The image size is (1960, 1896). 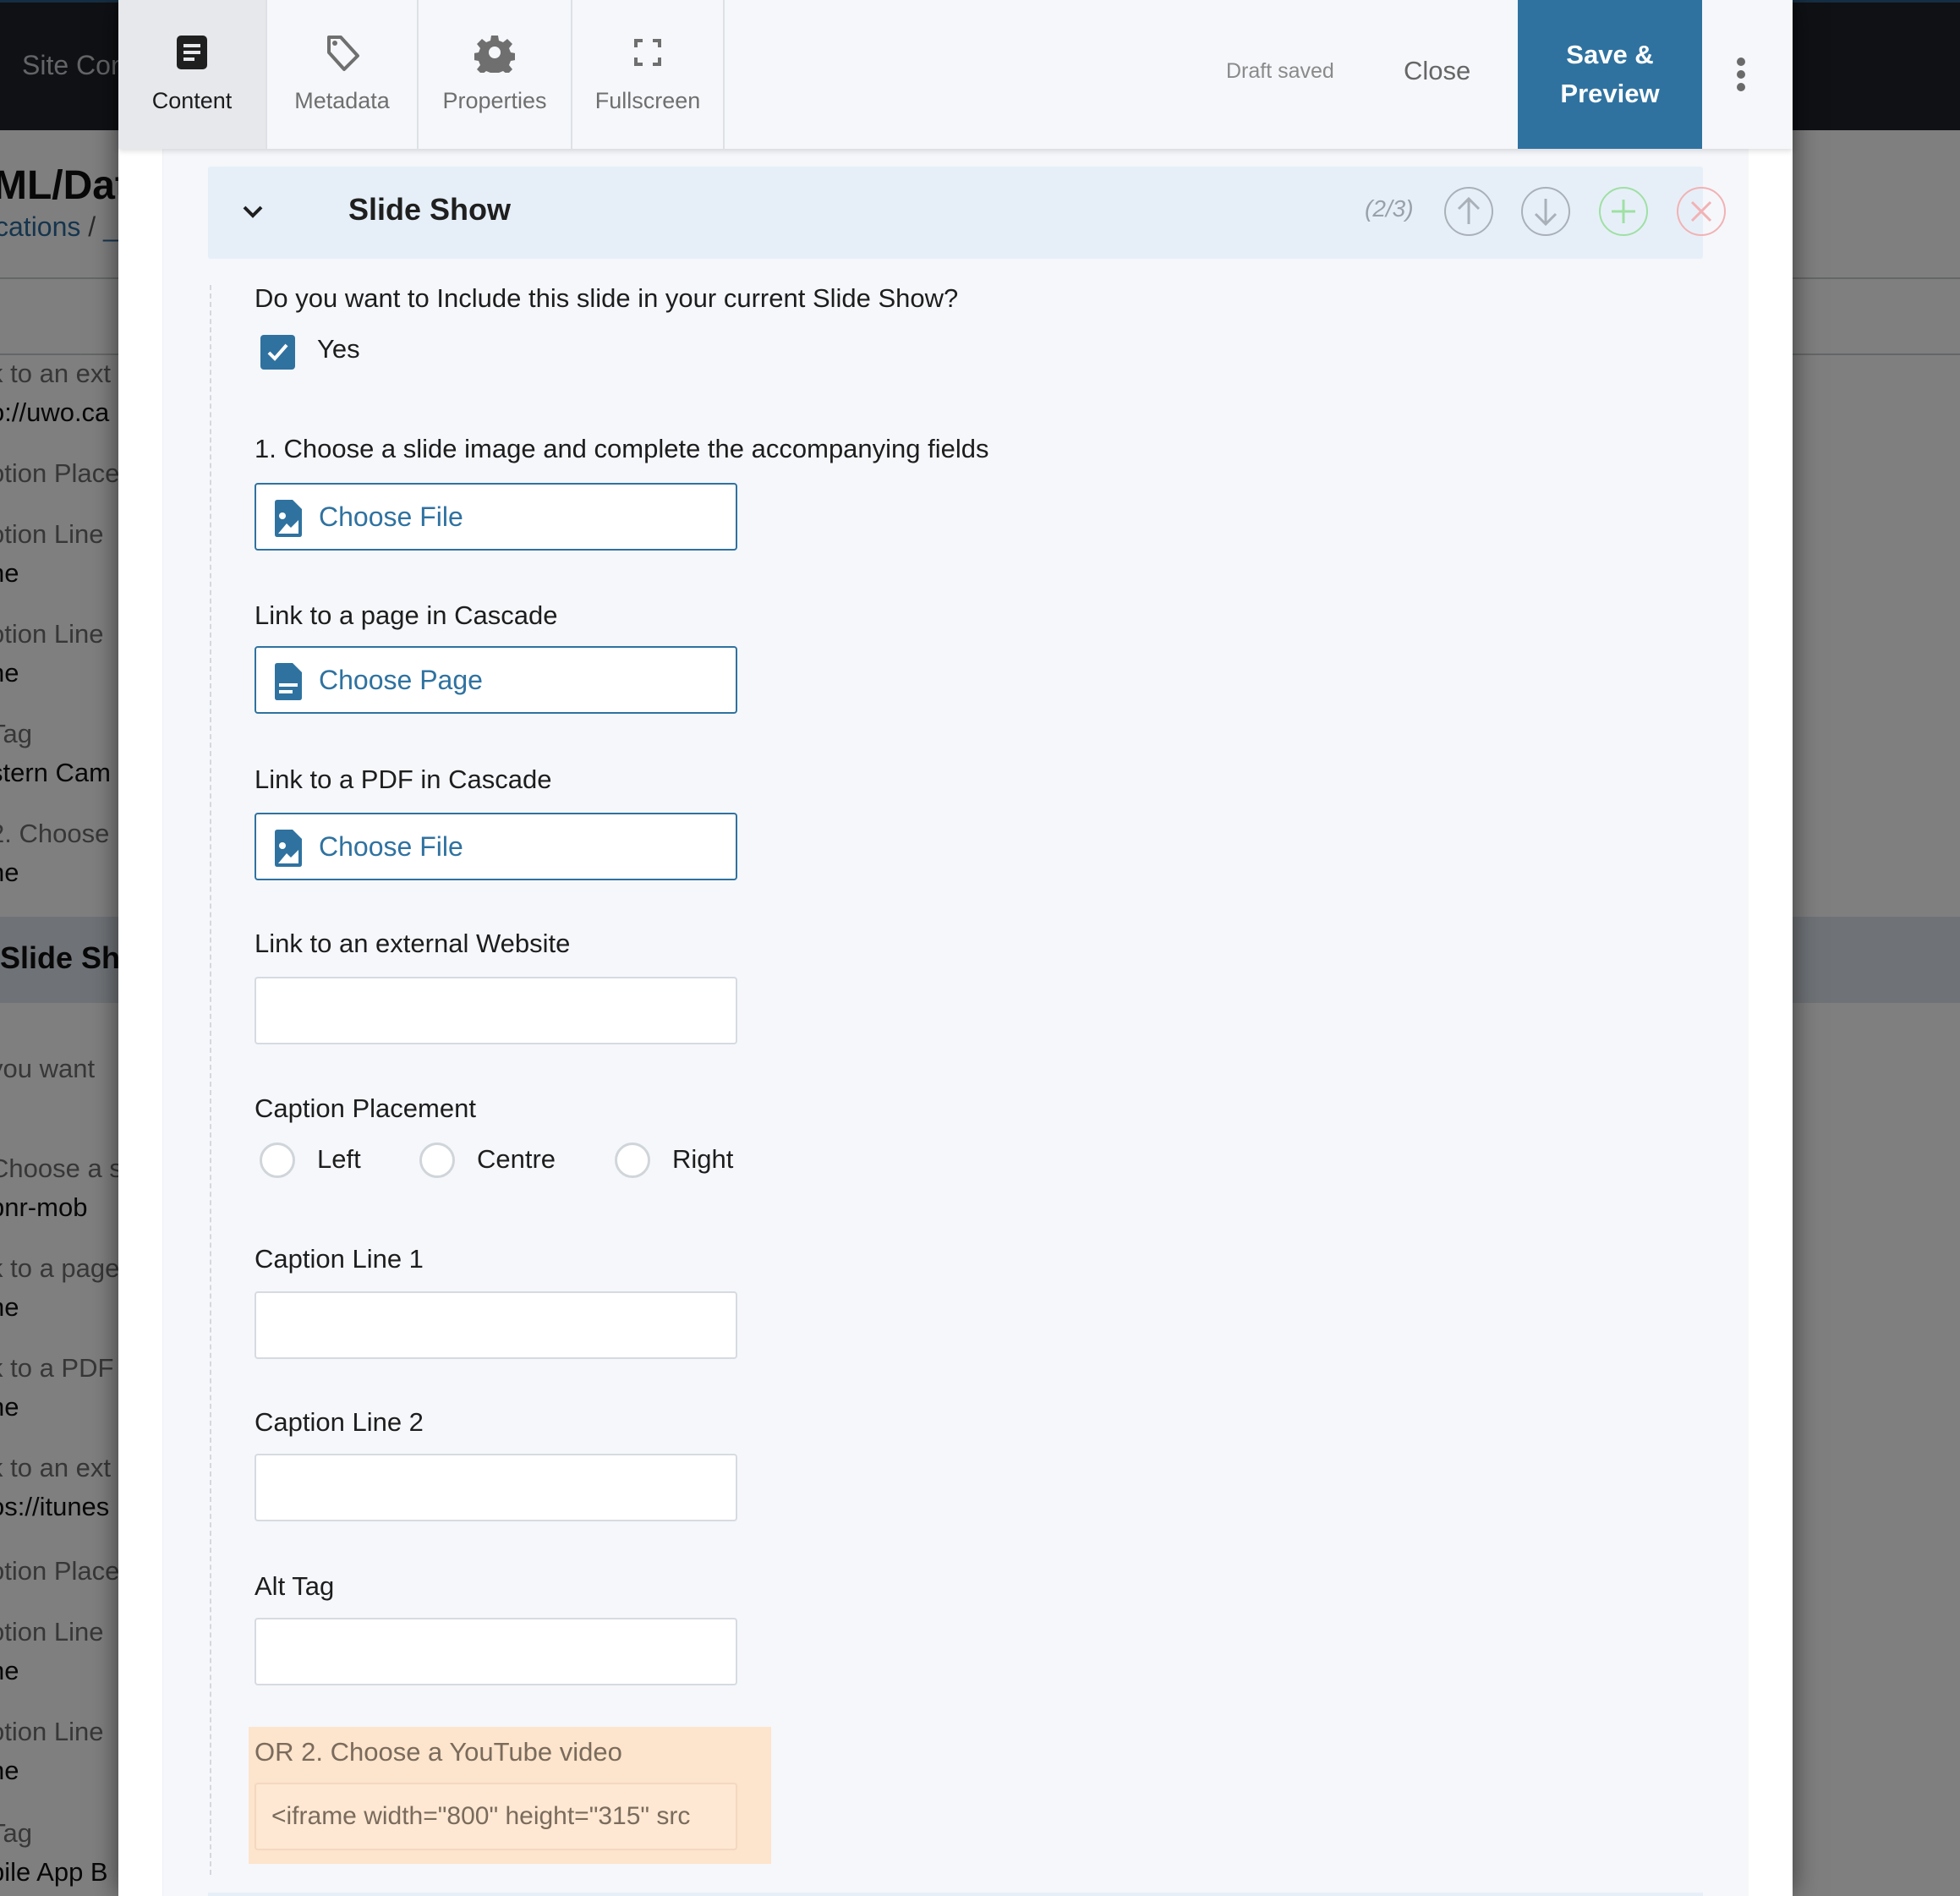 What do you see at coordinates (406, 615) in the screenshot?
I see `page-link-label: Link to a page in Cascade` at bounding box center [406, 615].